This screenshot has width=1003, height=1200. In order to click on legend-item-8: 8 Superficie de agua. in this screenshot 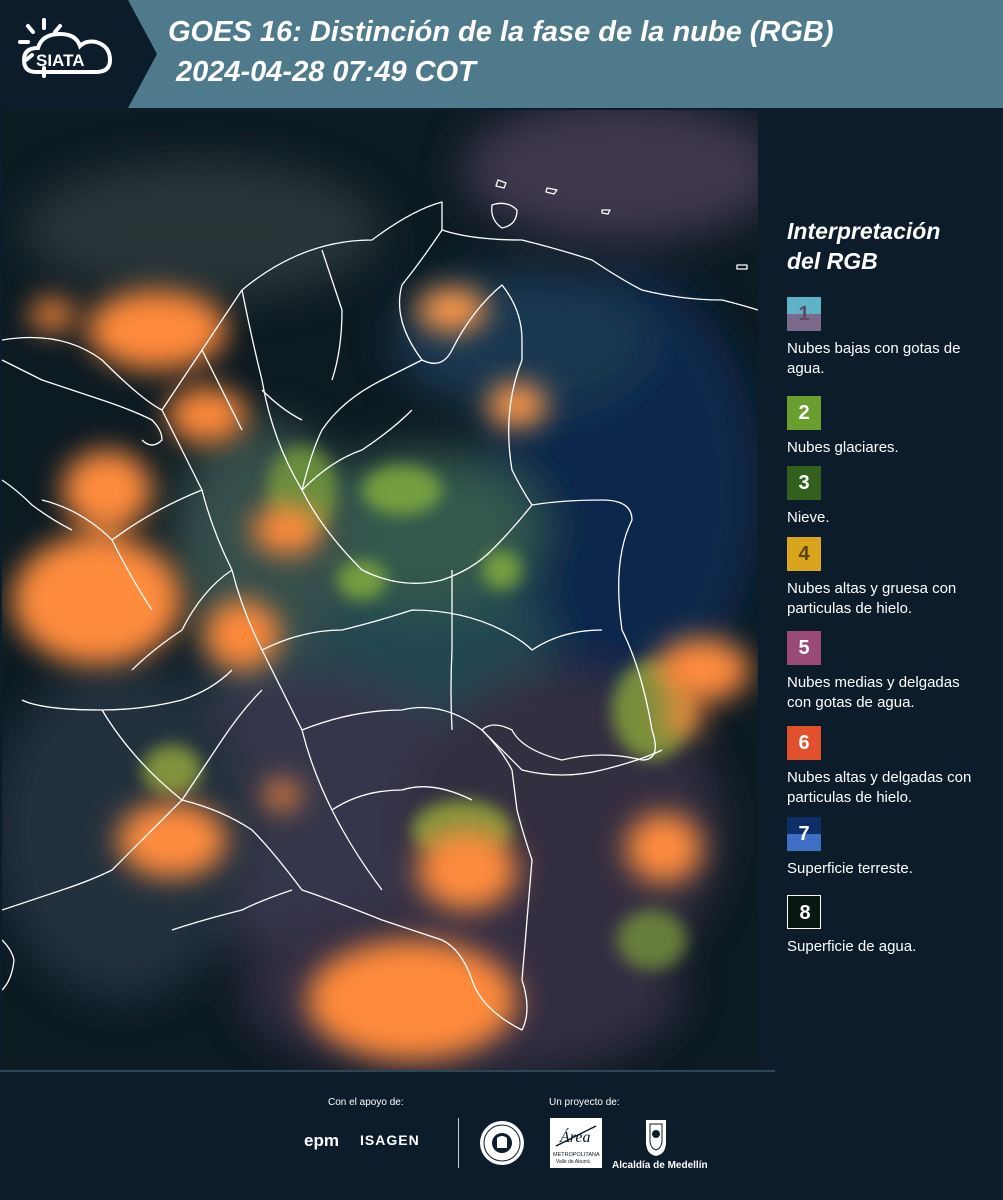, I will do `click(892, 926)`.